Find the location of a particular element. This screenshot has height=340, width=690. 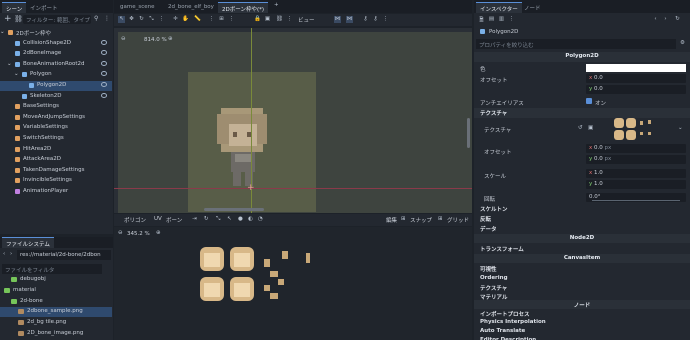

scrollbar-v is located at coordinates (468, 133).